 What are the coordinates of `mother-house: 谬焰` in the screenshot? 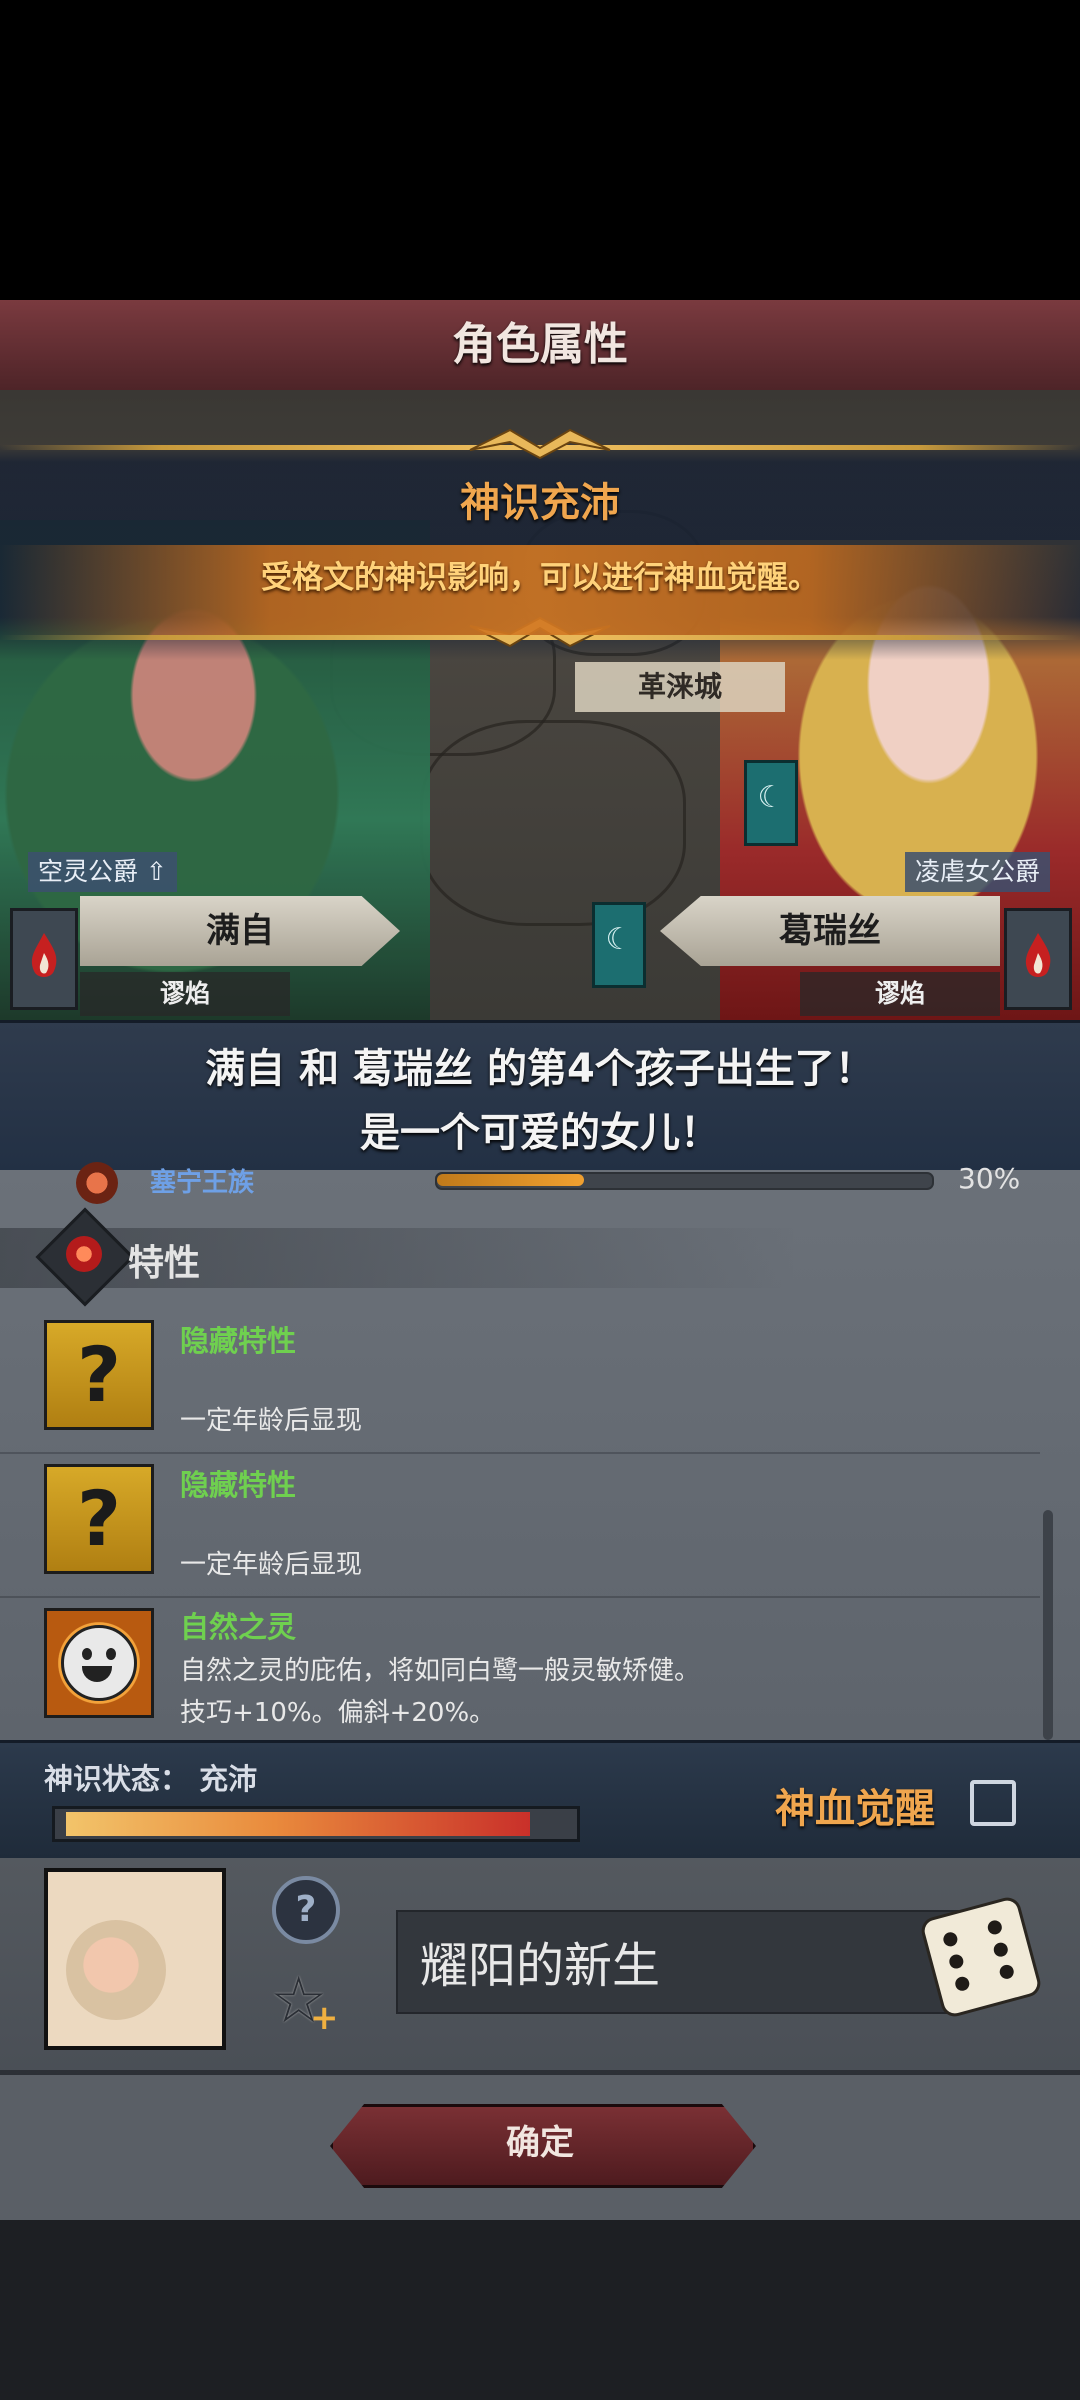 It's located at (900, 994).